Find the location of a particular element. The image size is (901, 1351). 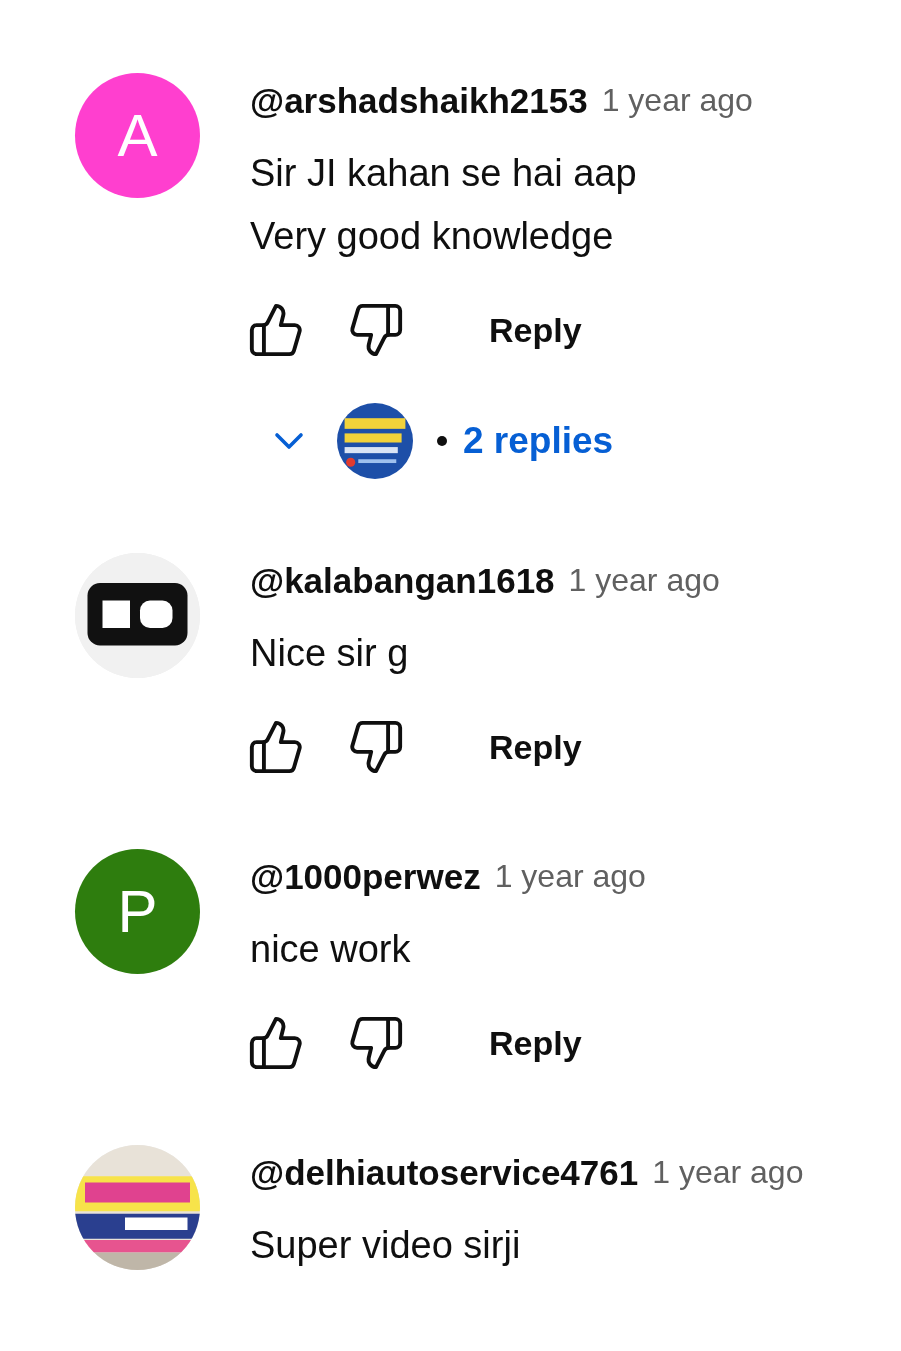

comment-text: Super video sirji is located at coordinates (386, 1245).